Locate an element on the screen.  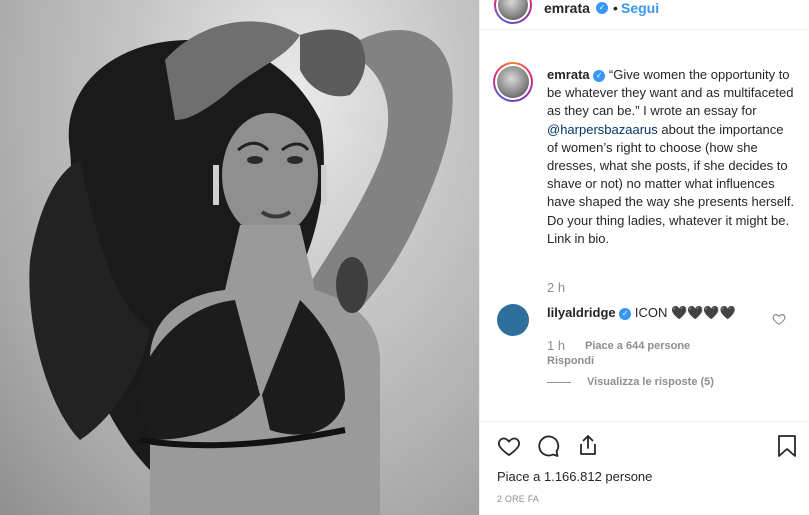
heart-icon is located at coordinates (509, 446).